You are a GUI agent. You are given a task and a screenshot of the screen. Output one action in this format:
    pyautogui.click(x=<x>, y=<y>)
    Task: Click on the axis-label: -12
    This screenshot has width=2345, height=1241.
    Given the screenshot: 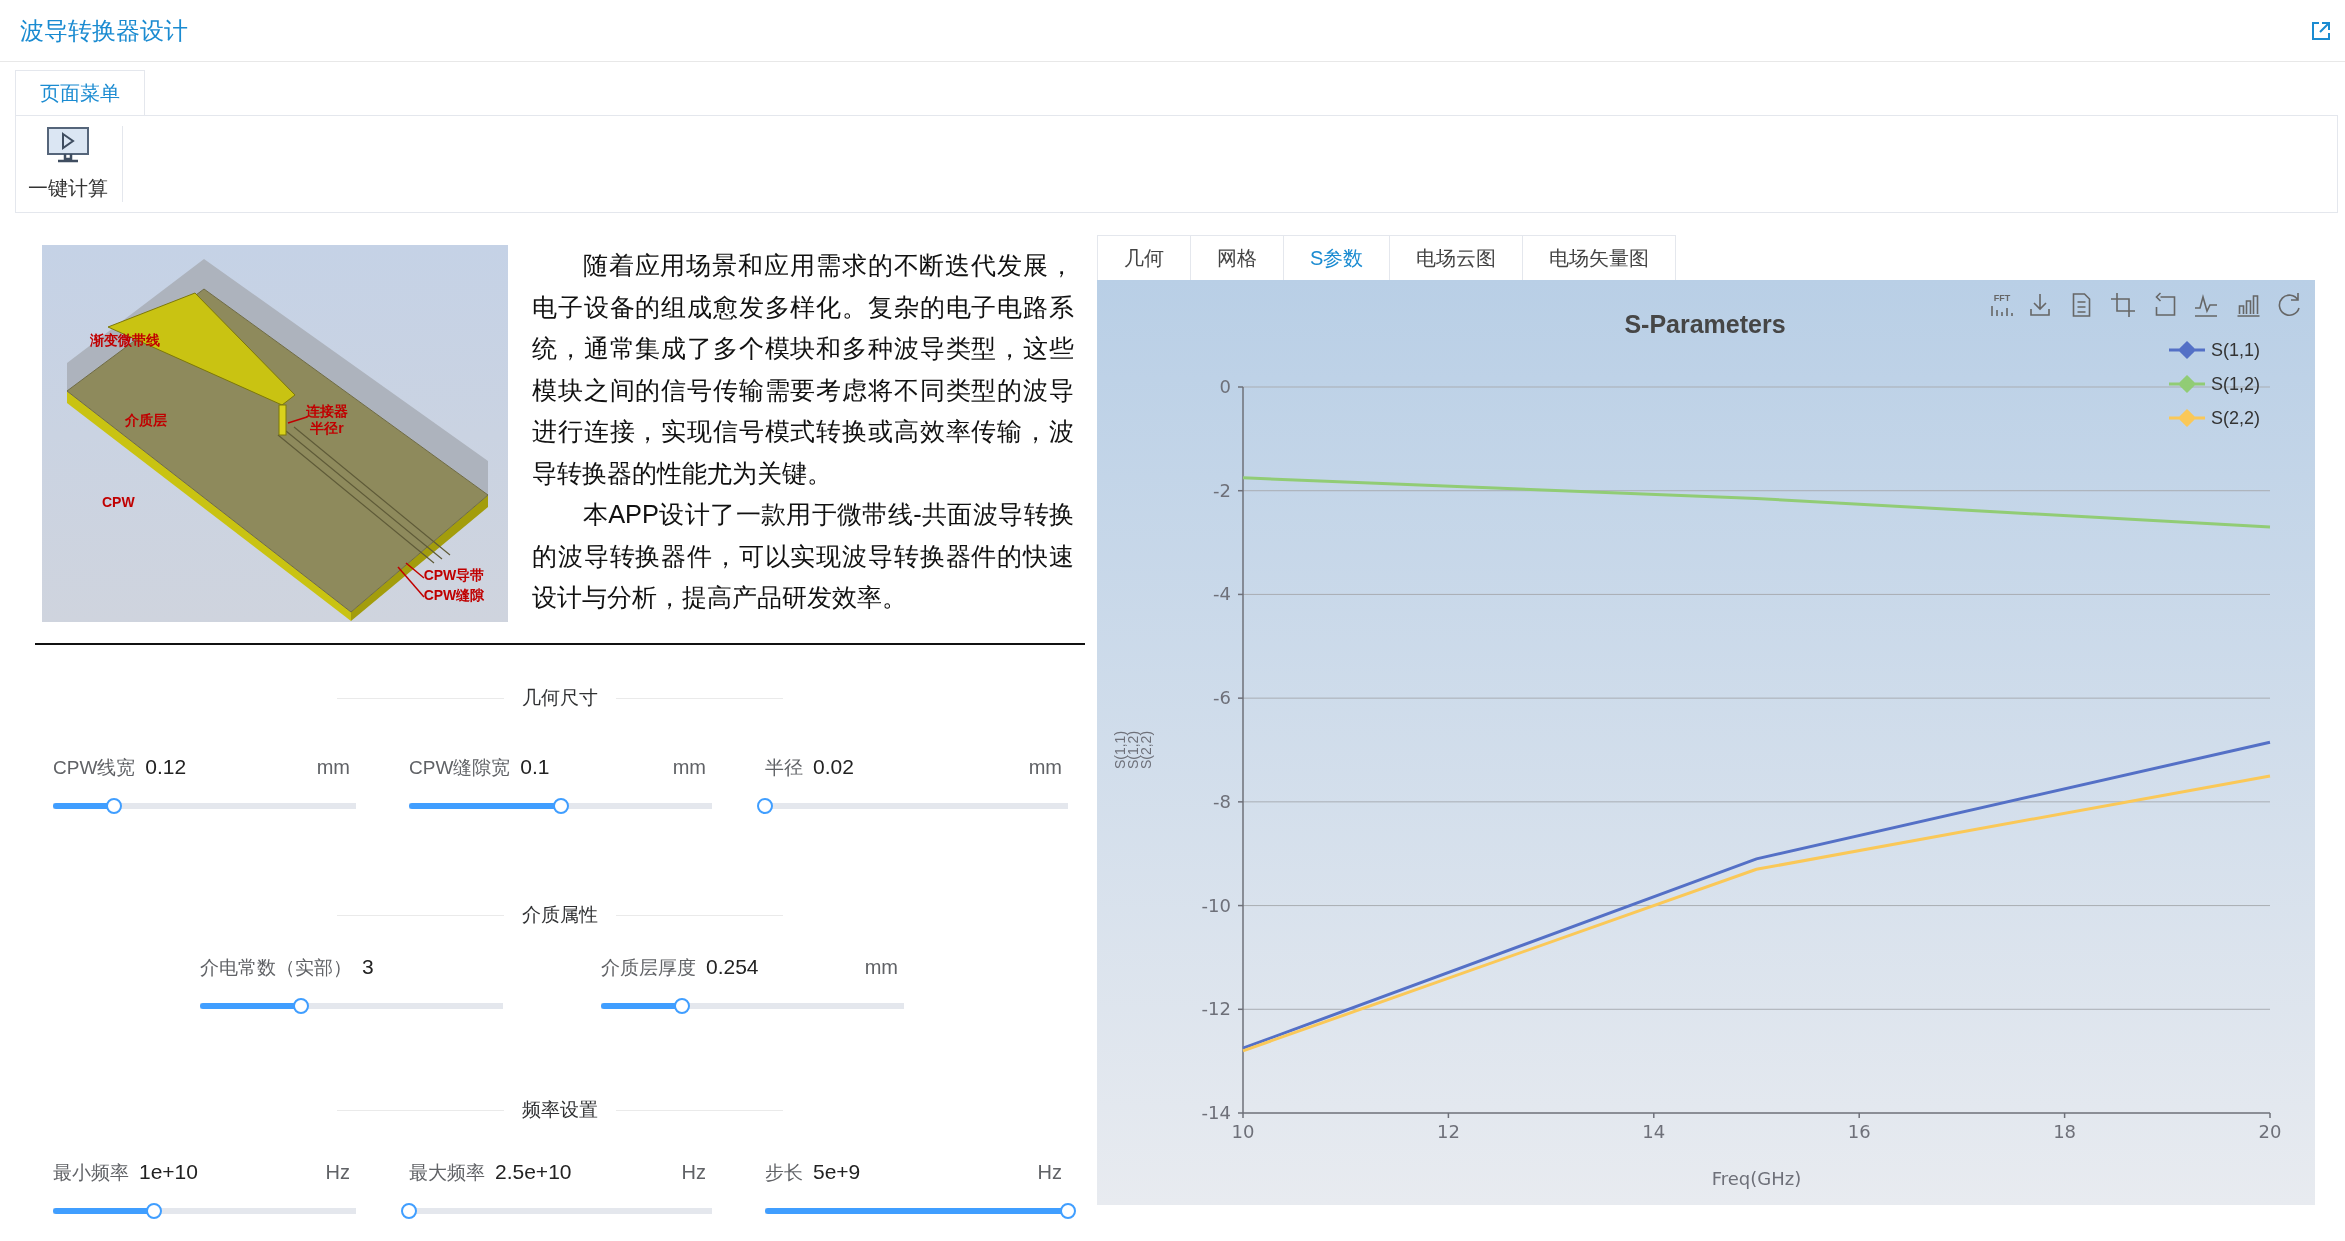 What is the action you would take?
    pyautogui.click(x=1216, y=1009)
    